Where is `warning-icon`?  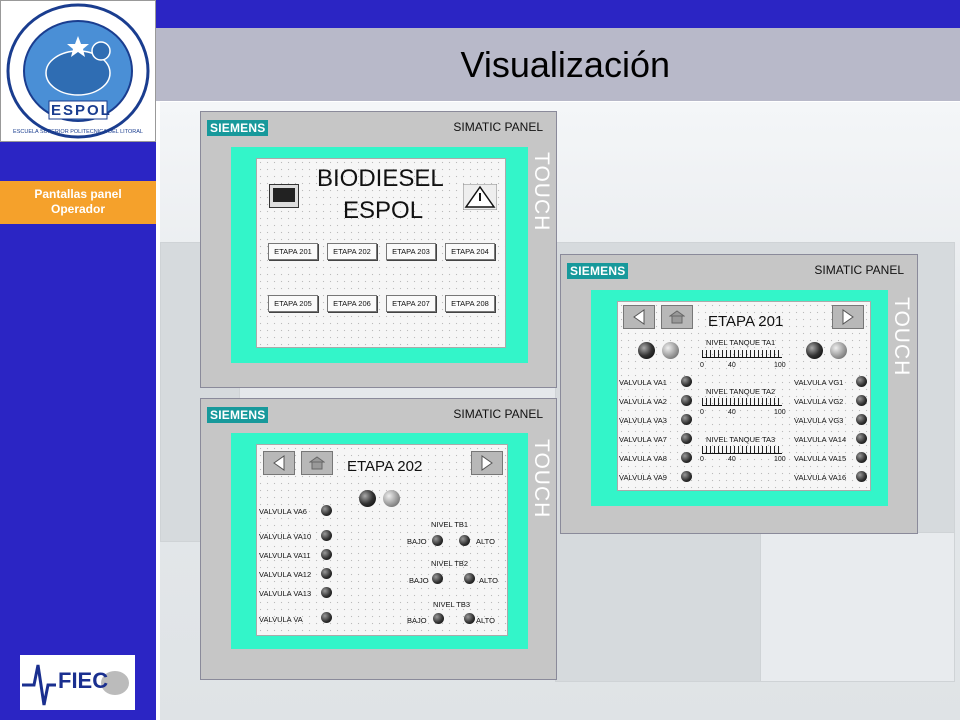
warning-icon is located at coordinates (480, 197).